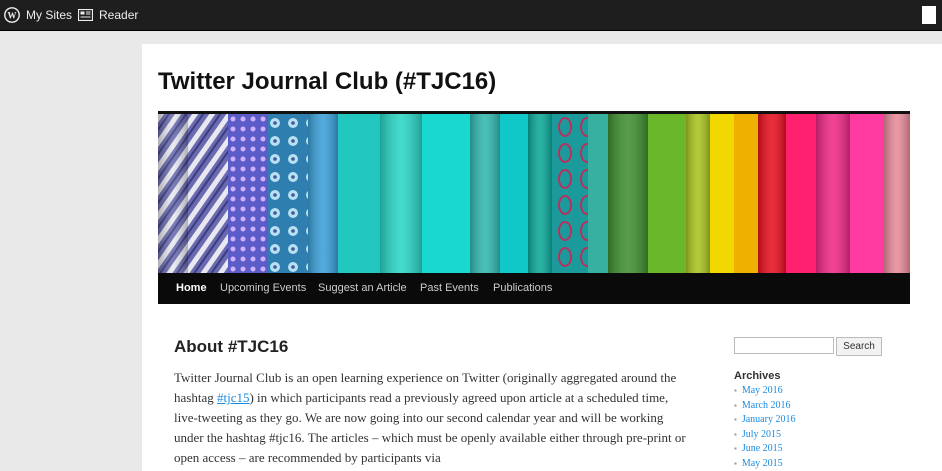 The image size is (942, 471). What do you see at coordinates (471, 15) in the screenshot?
I see `admin-bar: W My Sites Reader` at bounding box center [471, 15].